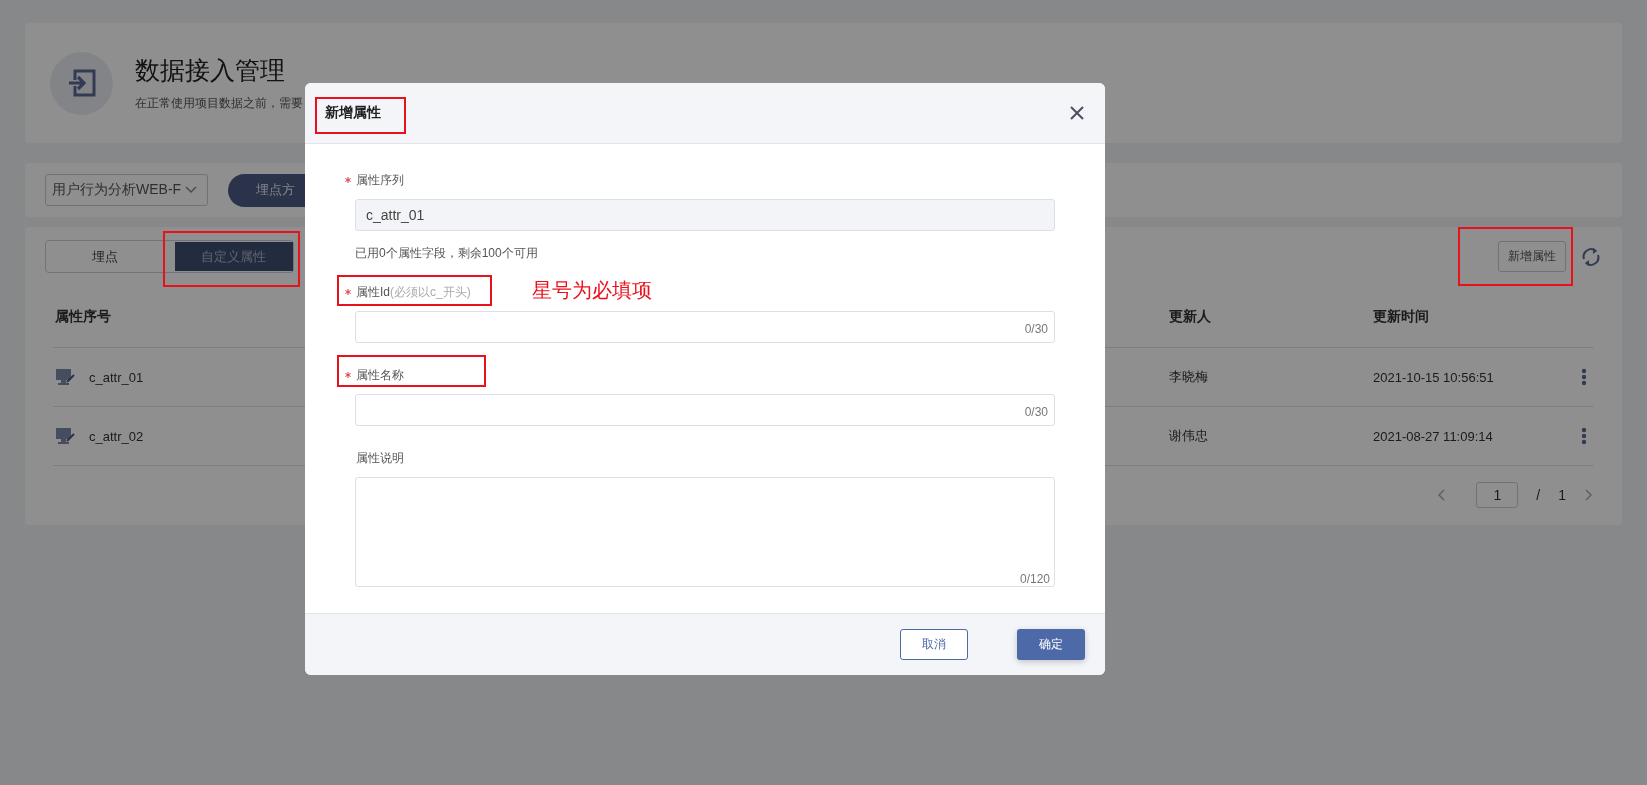  I want to click on column-header: 更新时间, so click(1400, 317).